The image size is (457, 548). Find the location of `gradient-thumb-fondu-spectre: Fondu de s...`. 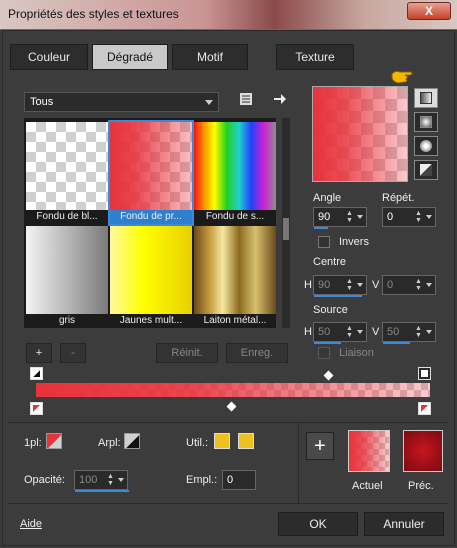

gradient-thumb-fondu-spectre: Fondu de s... is located at coordinates (235, 173).